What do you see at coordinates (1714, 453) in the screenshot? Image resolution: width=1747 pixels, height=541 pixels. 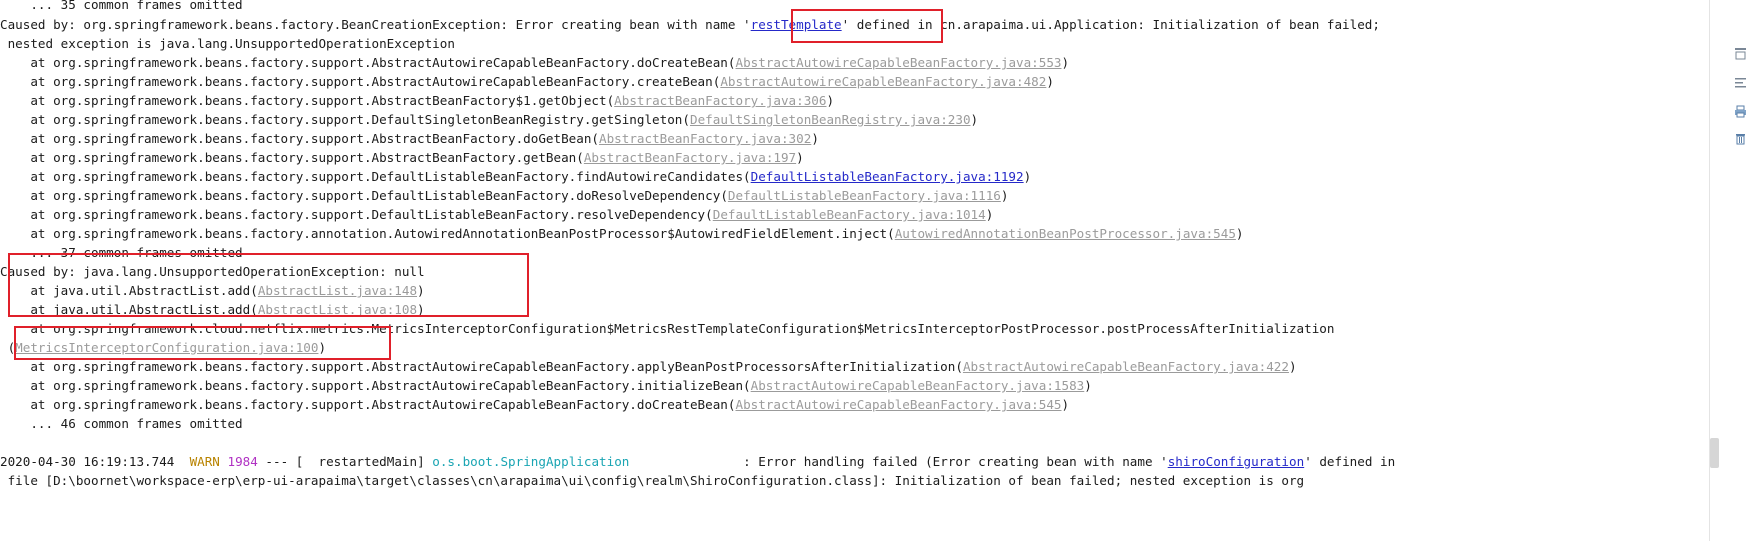 I see `scrollbar-thumb` at bounding box center [1714, 453].